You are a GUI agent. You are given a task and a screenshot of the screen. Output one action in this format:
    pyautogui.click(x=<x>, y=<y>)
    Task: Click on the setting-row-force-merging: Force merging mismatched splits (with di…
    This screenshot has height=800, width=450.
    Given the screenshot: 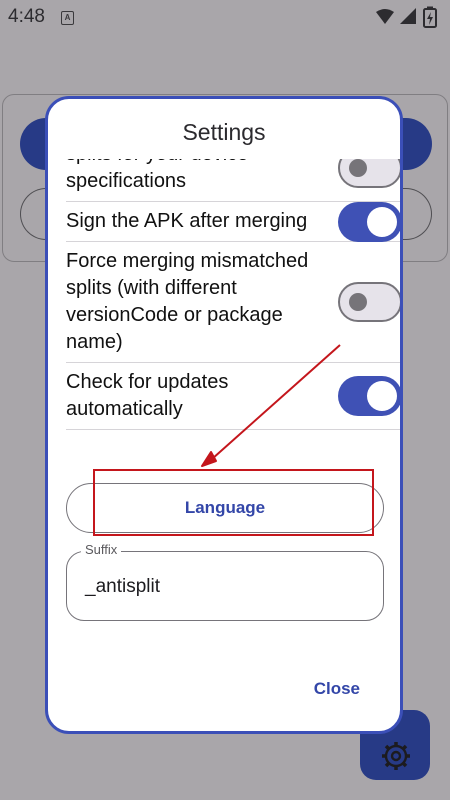 What is the action you would take?
    pyautogui.click(x=233, y=302)
    